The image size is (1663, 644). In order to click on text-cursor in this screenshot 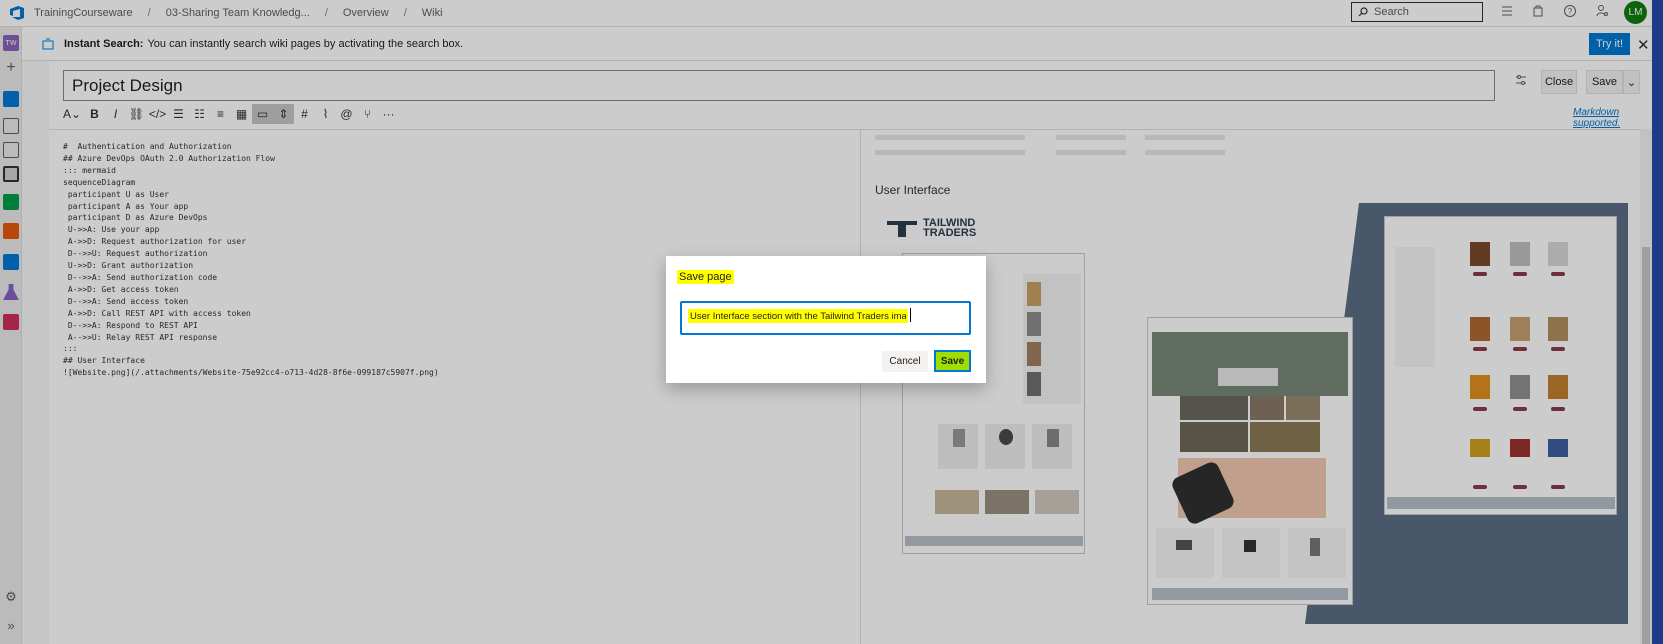, I will do `click(910, 315)`.